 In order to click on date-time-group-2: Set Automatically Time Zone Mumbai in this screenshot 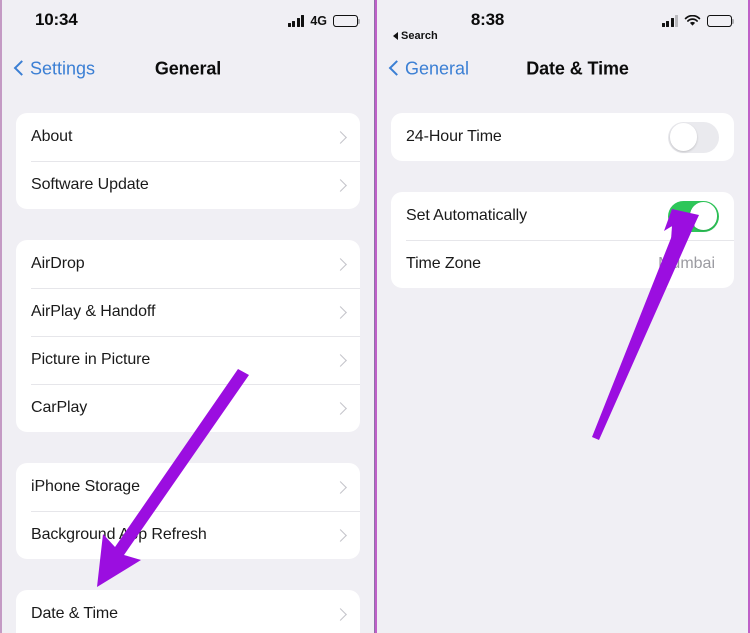, I will do `click(562, 240)`.